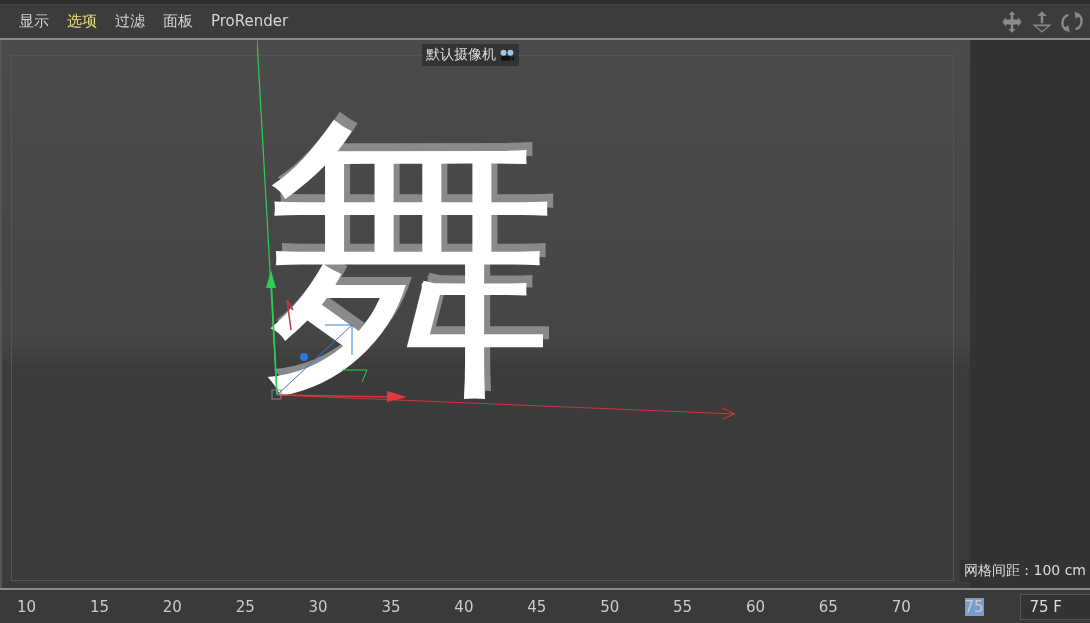 The image size is (1090, 623). I want to click on frame-number: 55, so click(683, 606).